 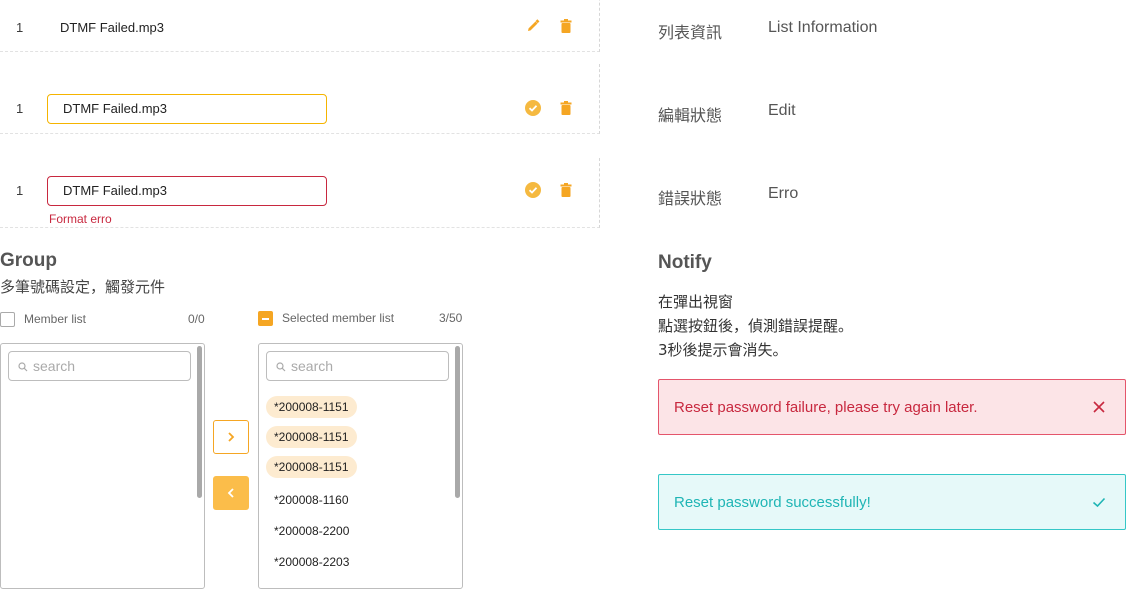 What do you see at coordinates (300, 26) in the screenshot?
I see `list-row-display: 1 DTMF Failed.mp3` at bounding box center [300, 26].